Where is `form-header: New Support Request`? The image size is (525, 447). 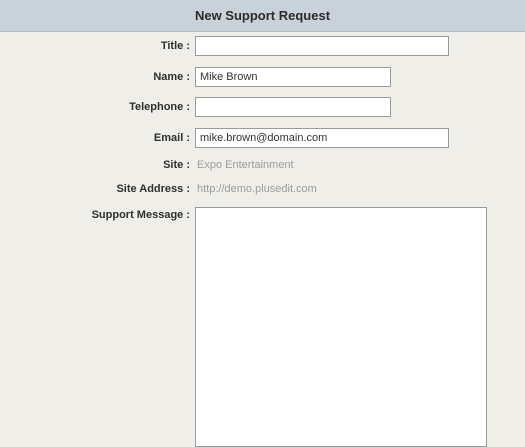 form-header: New Support Request is located at coordinates (262, 16).